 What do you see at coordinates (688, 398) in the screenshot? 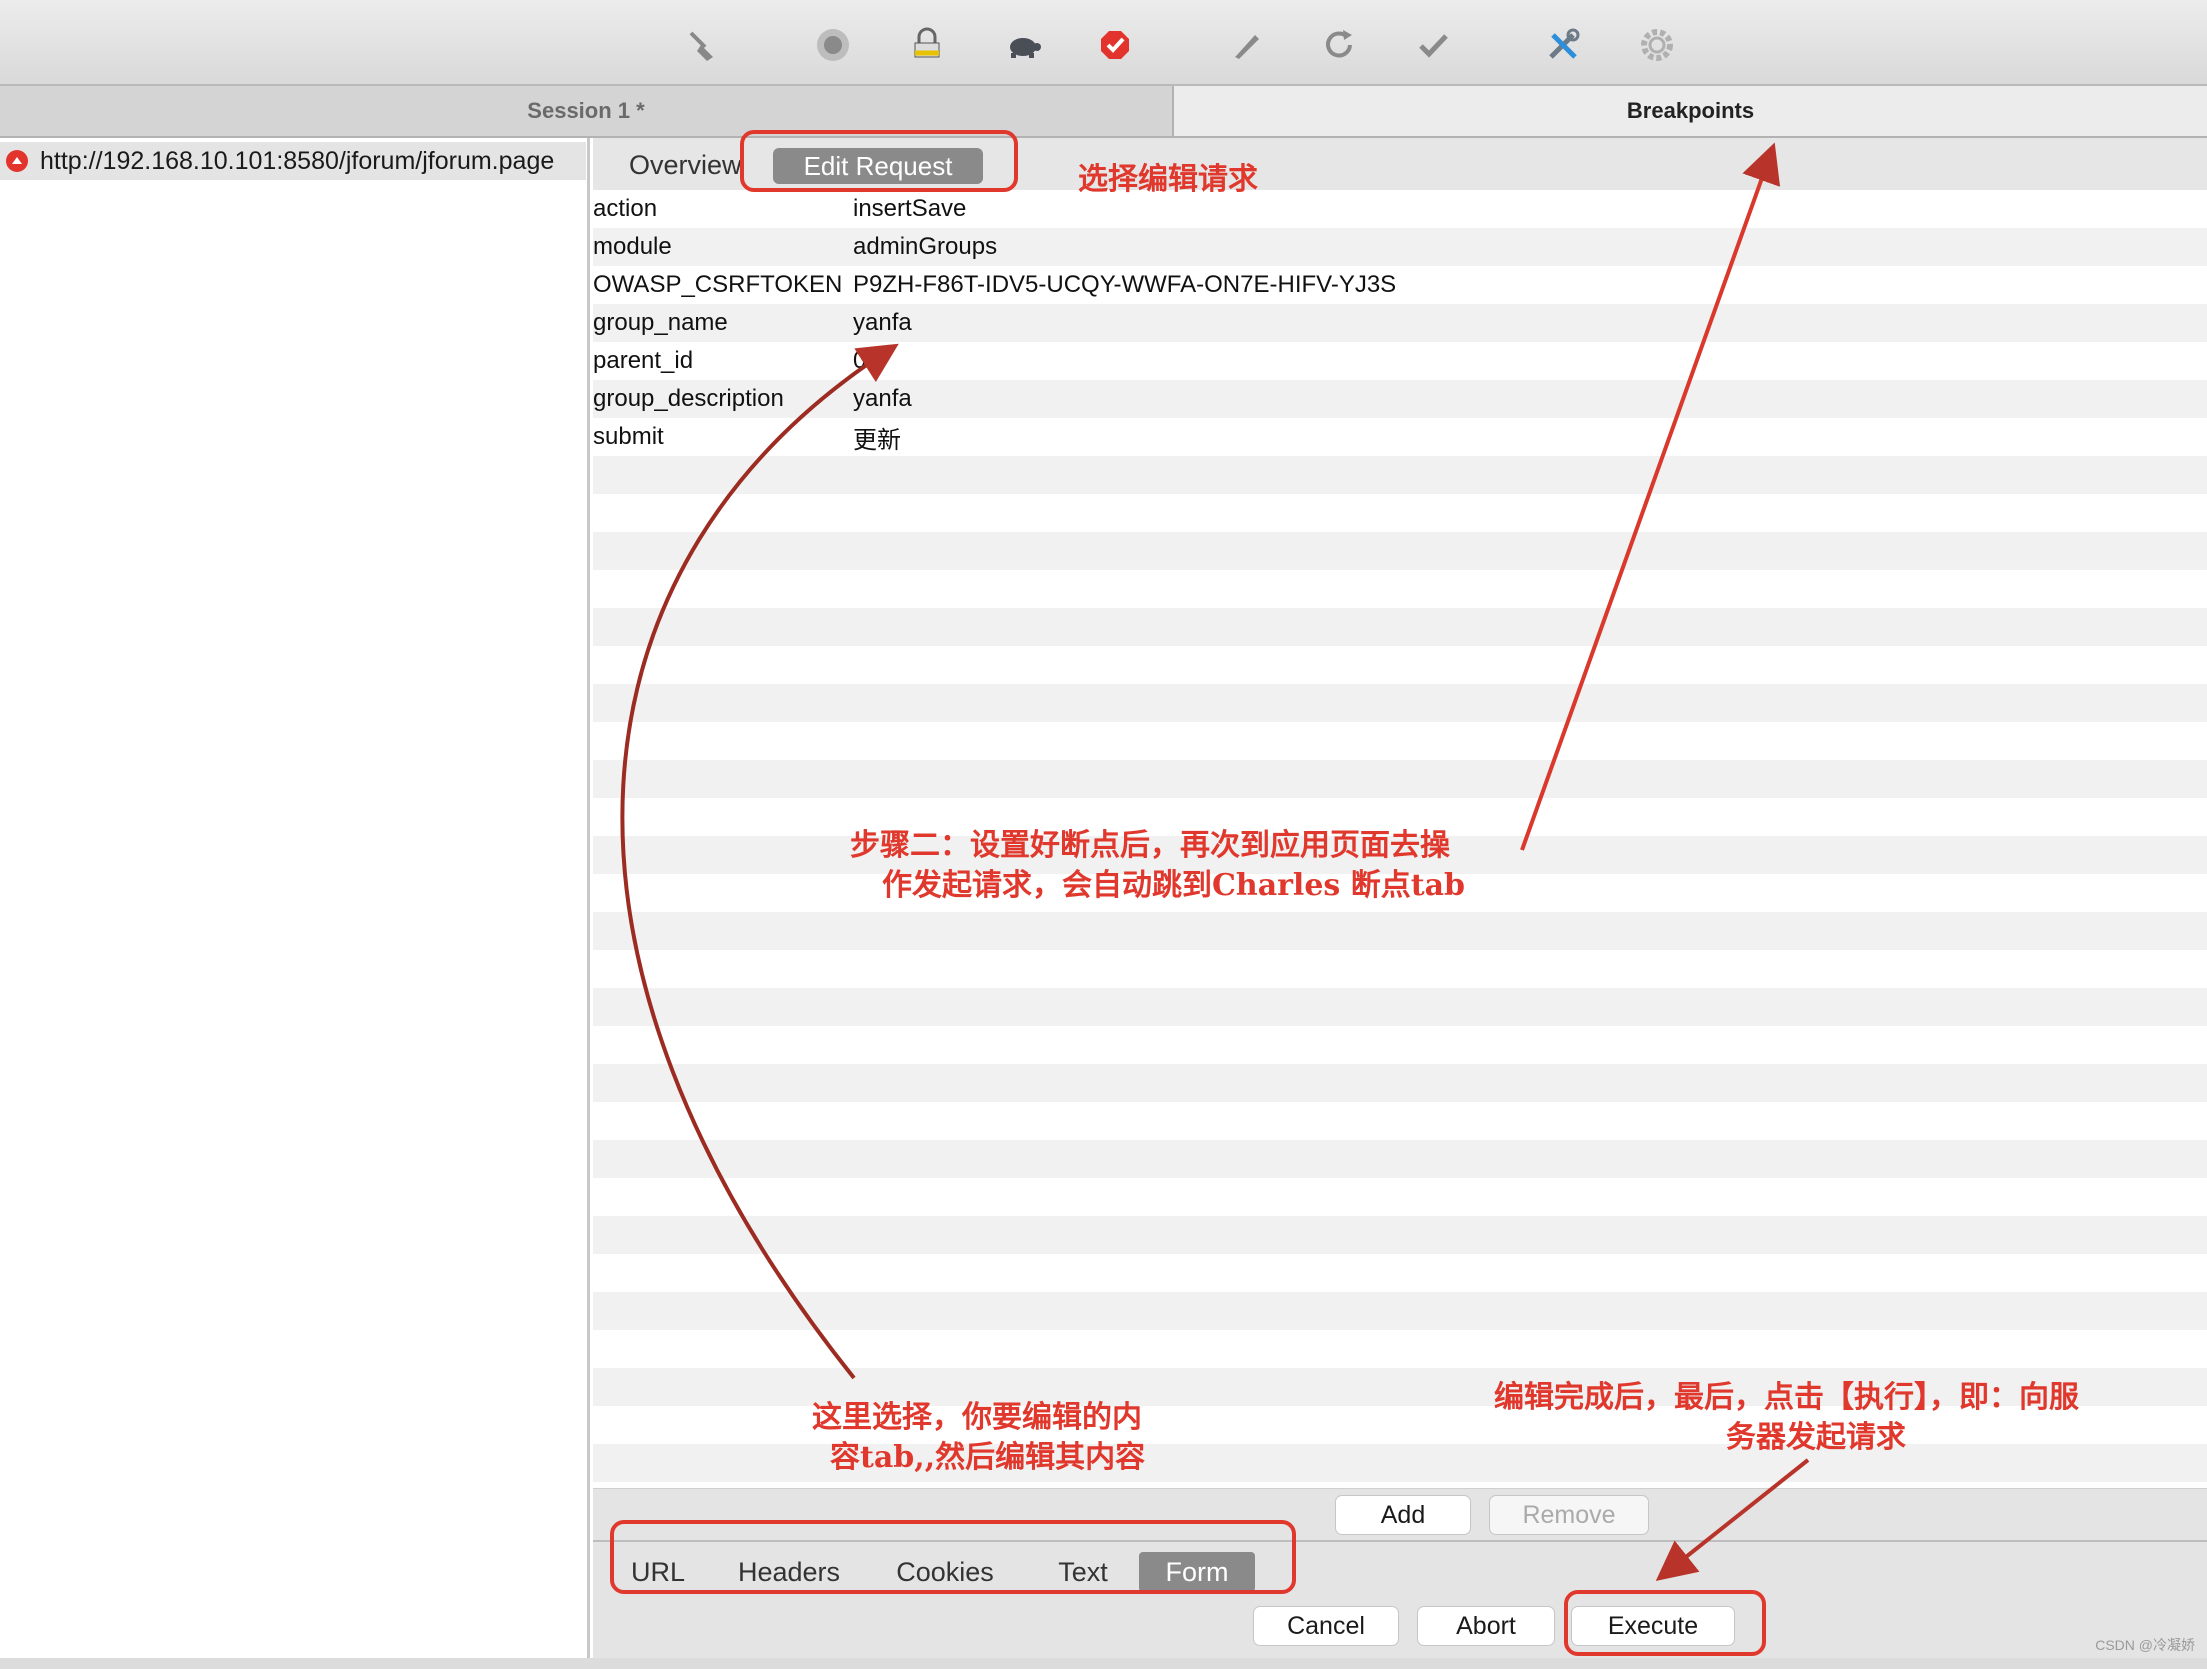
I see `form-key: group_description` at bounding box center [688, 398].